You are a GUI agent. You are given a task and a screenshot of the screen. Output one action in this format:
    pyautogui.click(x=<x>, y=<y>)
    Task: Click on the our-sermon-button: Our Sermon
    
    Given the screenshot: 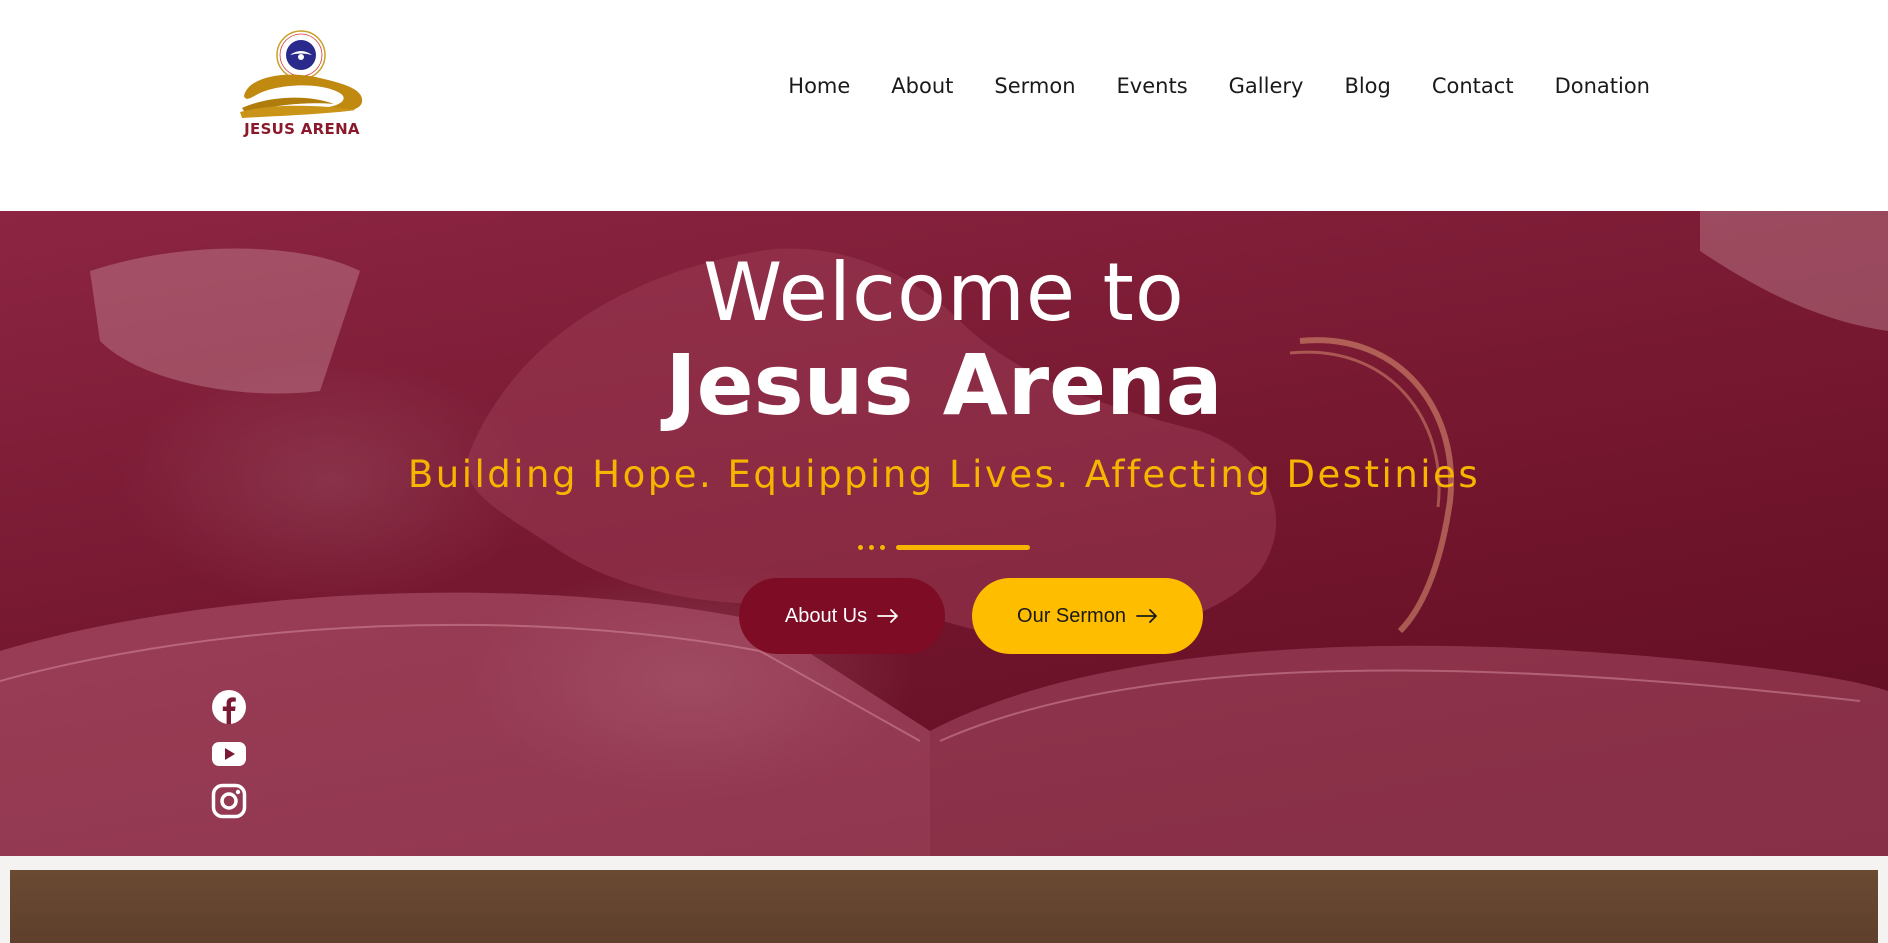 What is the action you would take?
    pyautogui.click(x=1087, y=616)
    